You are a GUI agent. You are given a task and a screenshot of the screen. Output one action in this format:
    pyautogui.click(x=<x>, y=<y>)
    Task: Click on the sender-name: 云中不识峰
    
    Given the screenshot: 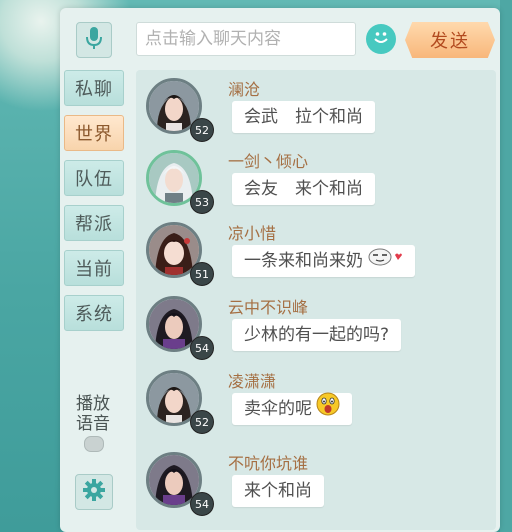 What is the action you would take?
    pyautogui.click(x=268, y=306)
    